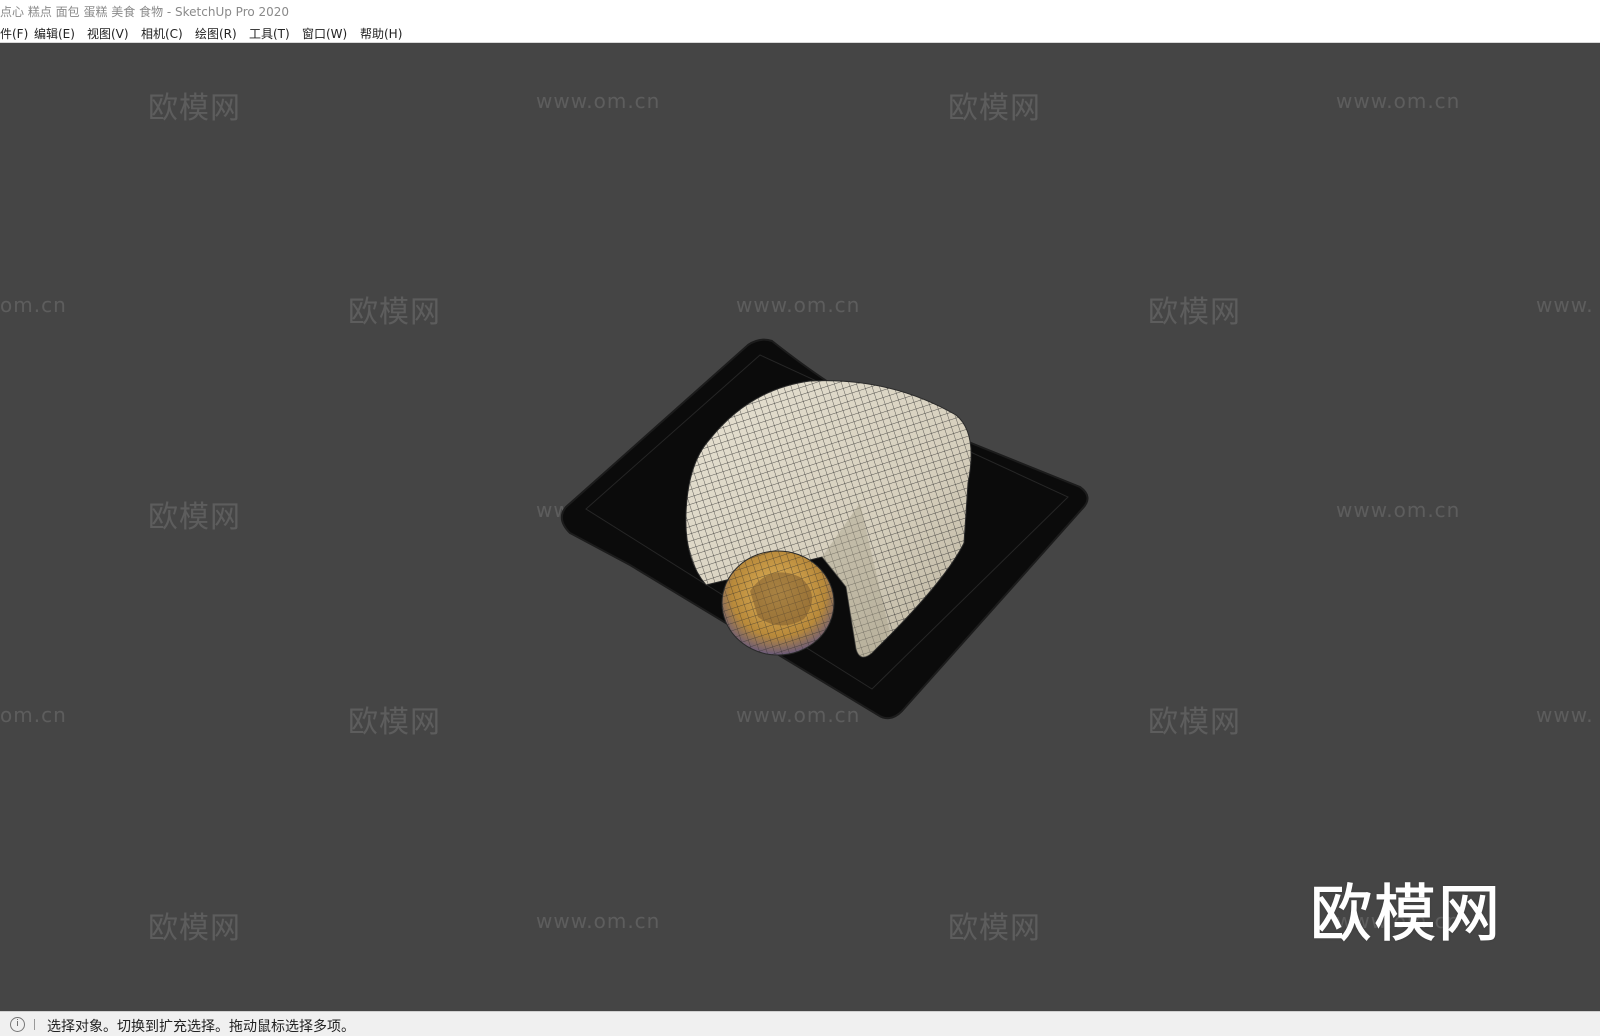 Image resolution: width=1600 pixels, height=1036 pixels. I want to click on cake-model, so click(840, 533).